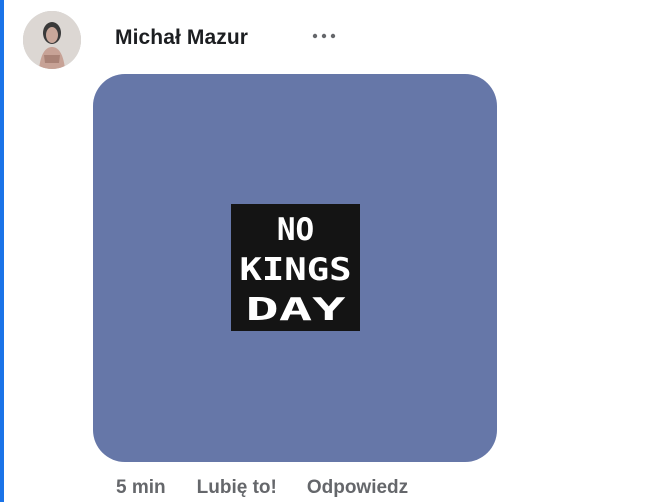 The height and width of the screenshot is (502, 650). I want to click on logo-line-2: KINGS, so click(296, 270).